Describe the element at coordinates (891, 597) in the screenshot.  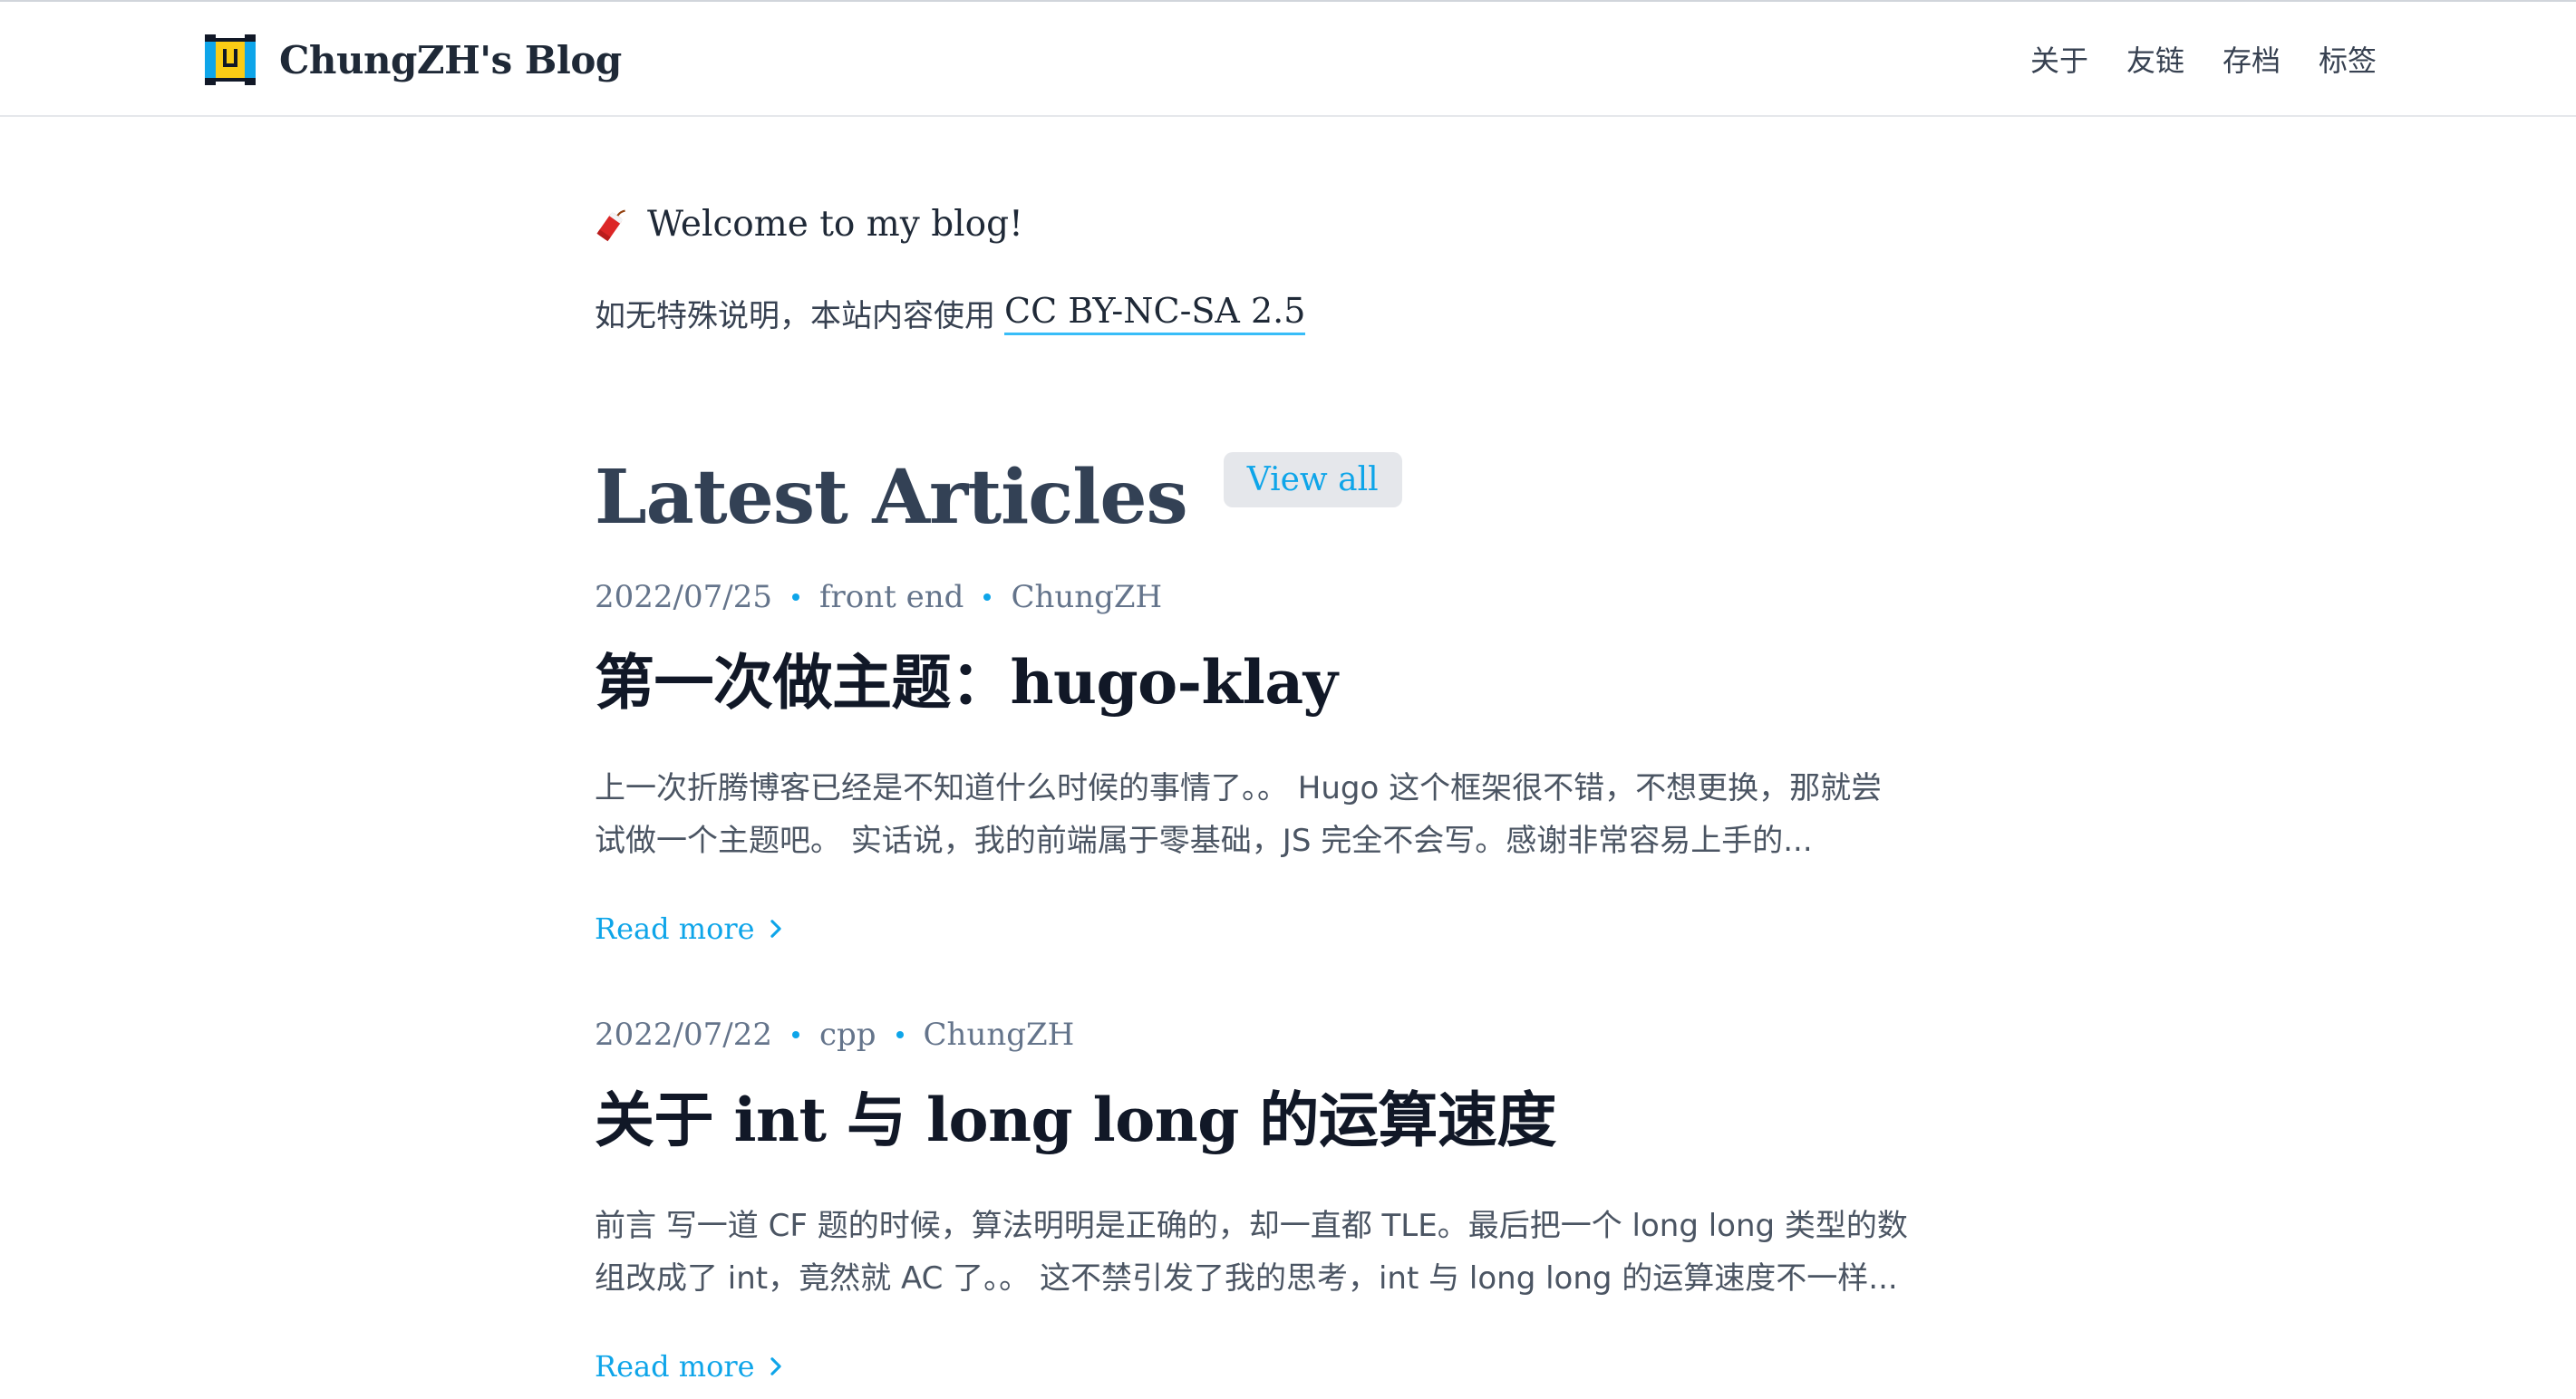
I see `article-category: front end` at that location.